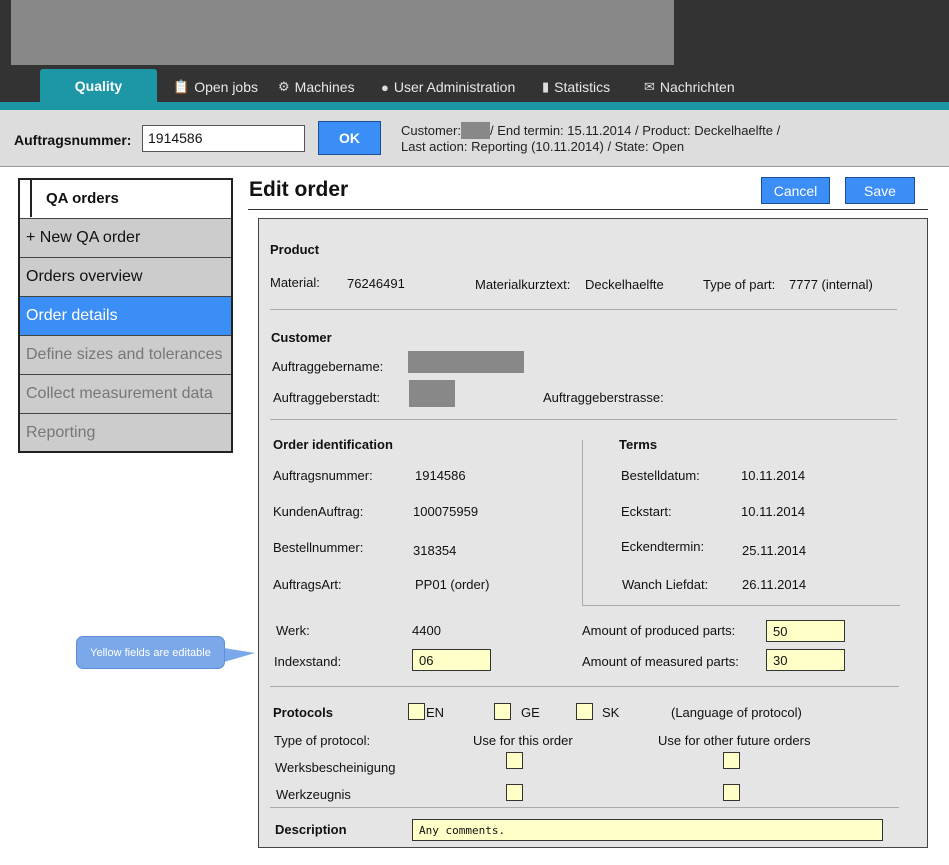 This screenshot has height=865, width=949. What do you see at coordinates (523, 740) in the screenshot?
I see `use-this-order-label: Use for this order` at bounding box center [523, 740].